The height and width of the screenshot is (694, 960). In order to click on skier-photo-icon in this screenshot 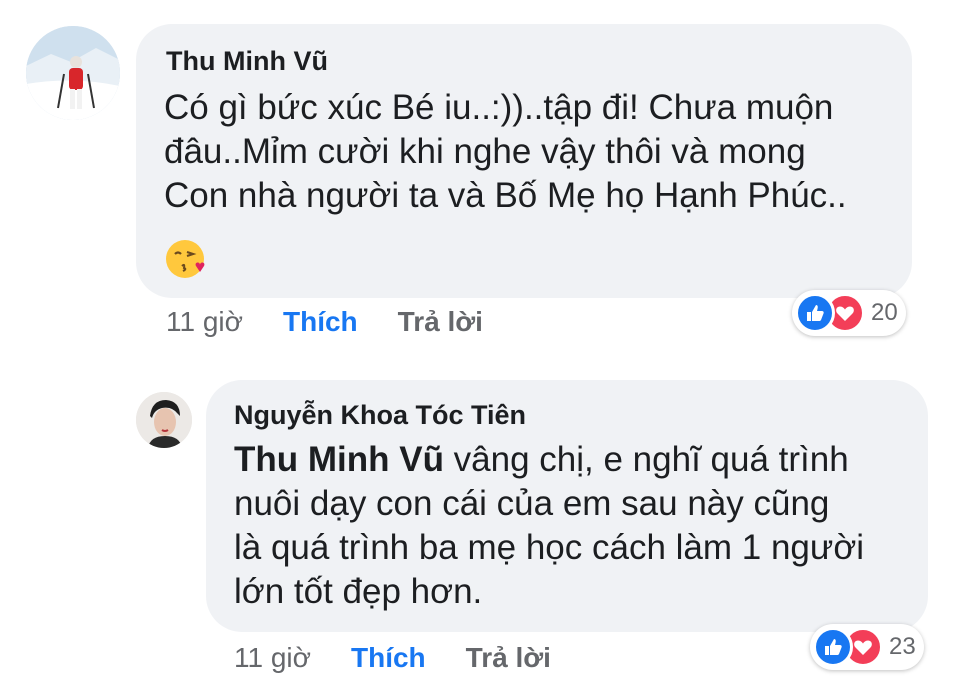, I will do `click(73, 73)`.